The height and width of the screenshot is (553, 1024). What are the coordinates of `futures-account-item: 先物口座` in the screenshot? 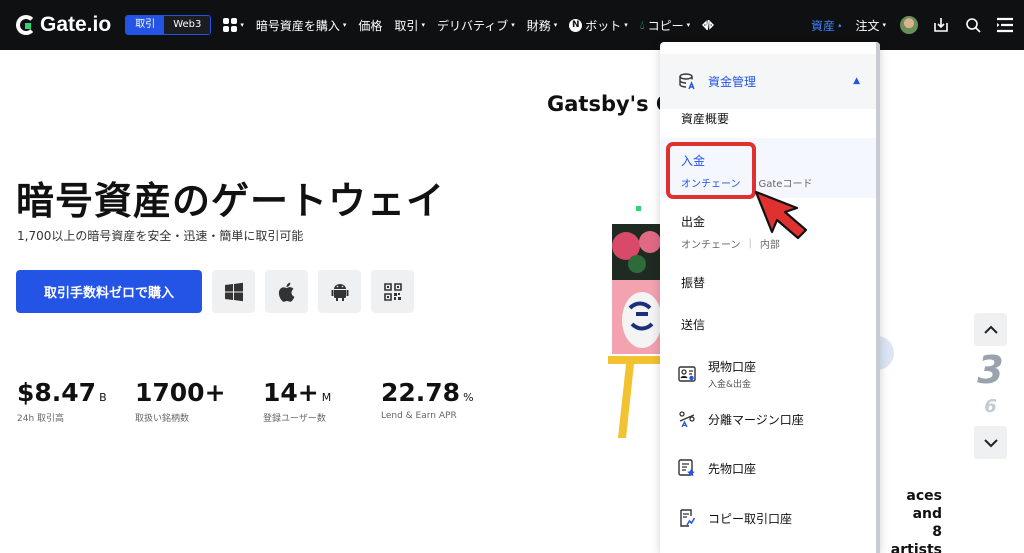 It's located at (768, 468).